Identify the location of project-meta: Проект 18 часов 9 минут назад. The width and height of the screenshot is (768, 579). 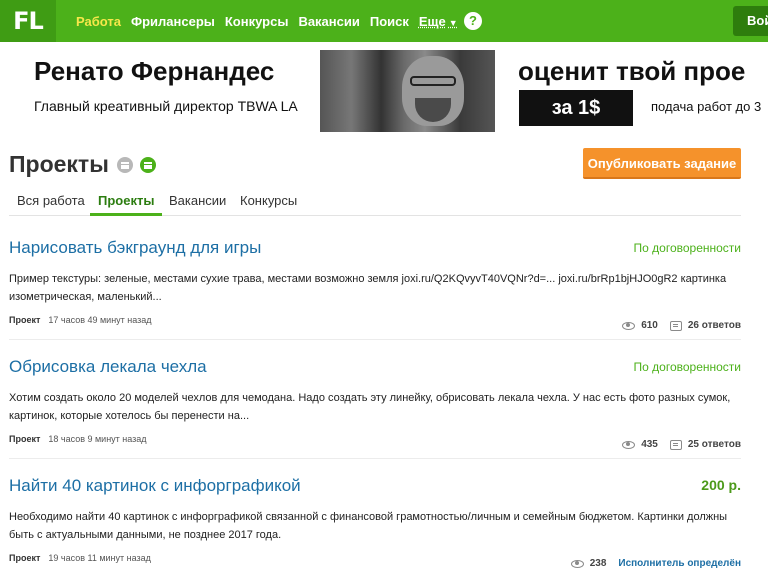
(78, 439).